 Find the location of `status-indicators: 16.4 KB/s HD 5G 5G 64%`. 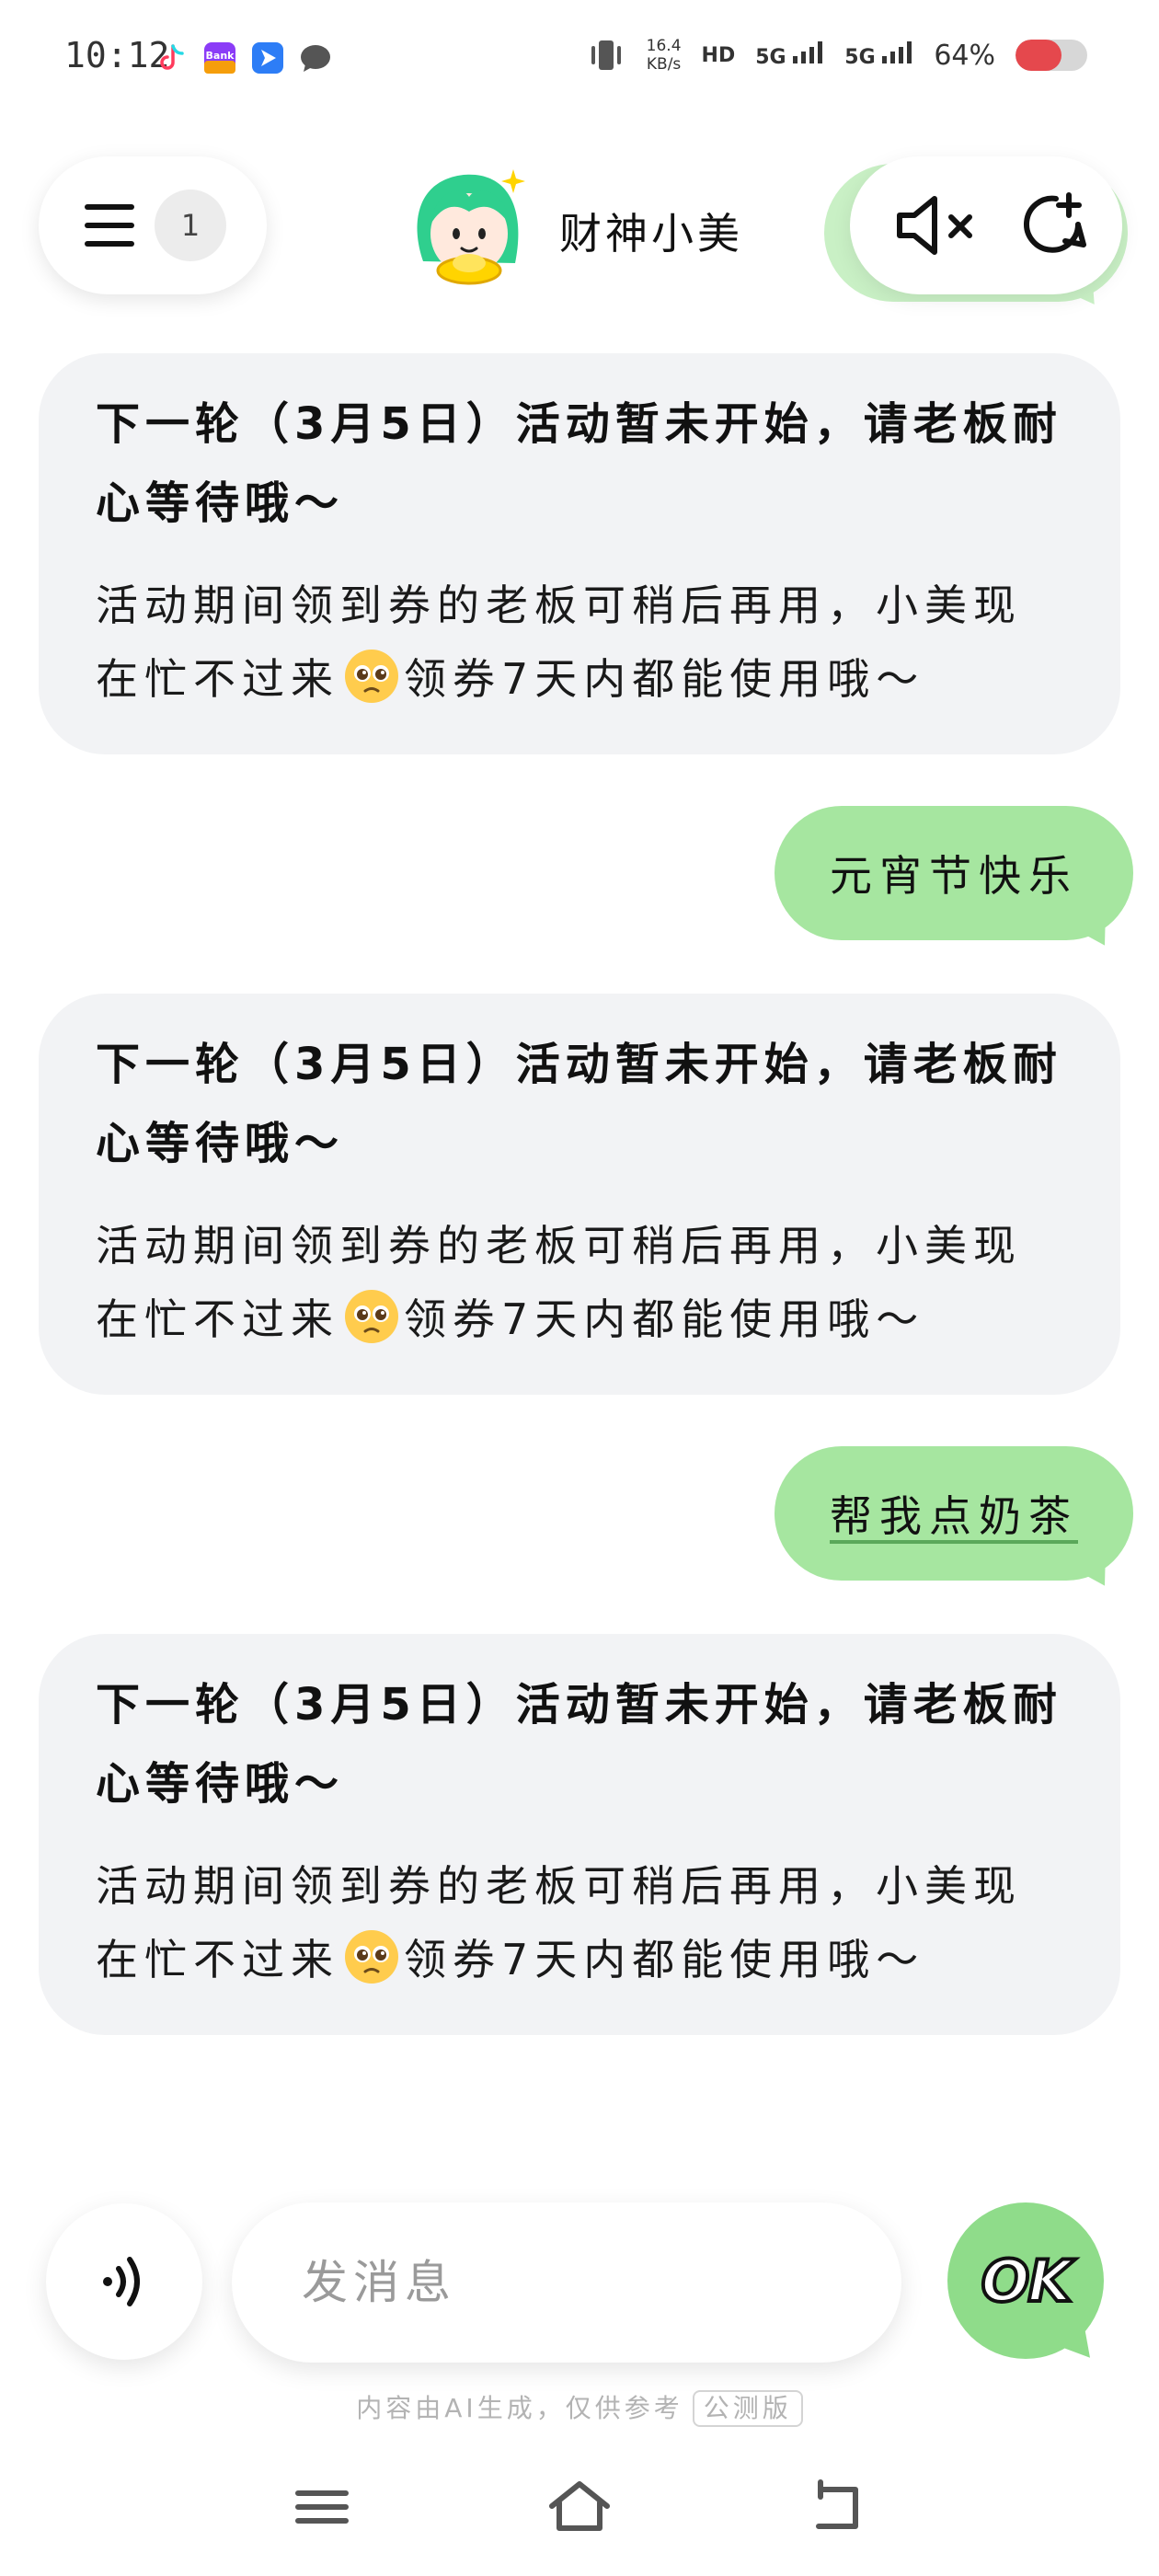

status-indicators: 16.4 KB/s HD 5G 5G 64% is located at coordinates (836, 55).